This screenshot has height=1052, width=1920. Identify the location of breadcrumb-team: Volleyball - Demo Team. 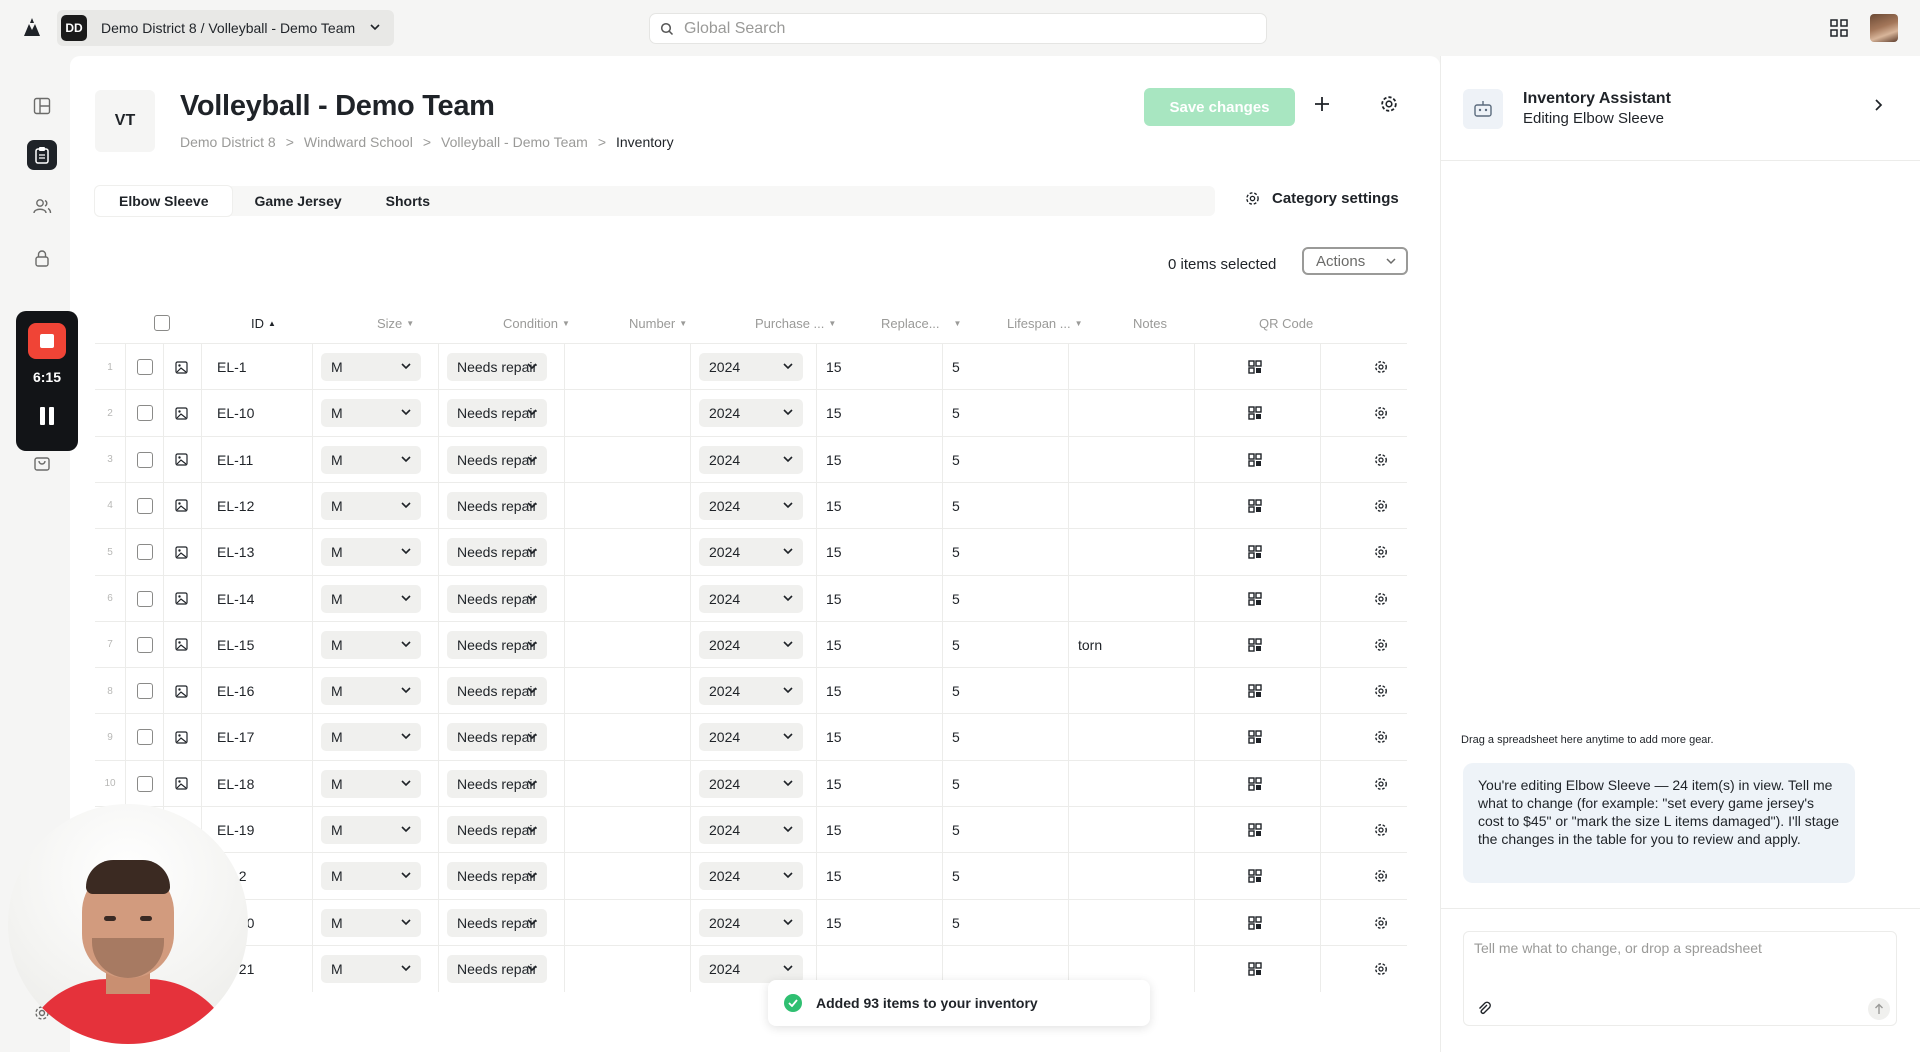
(514, 142).